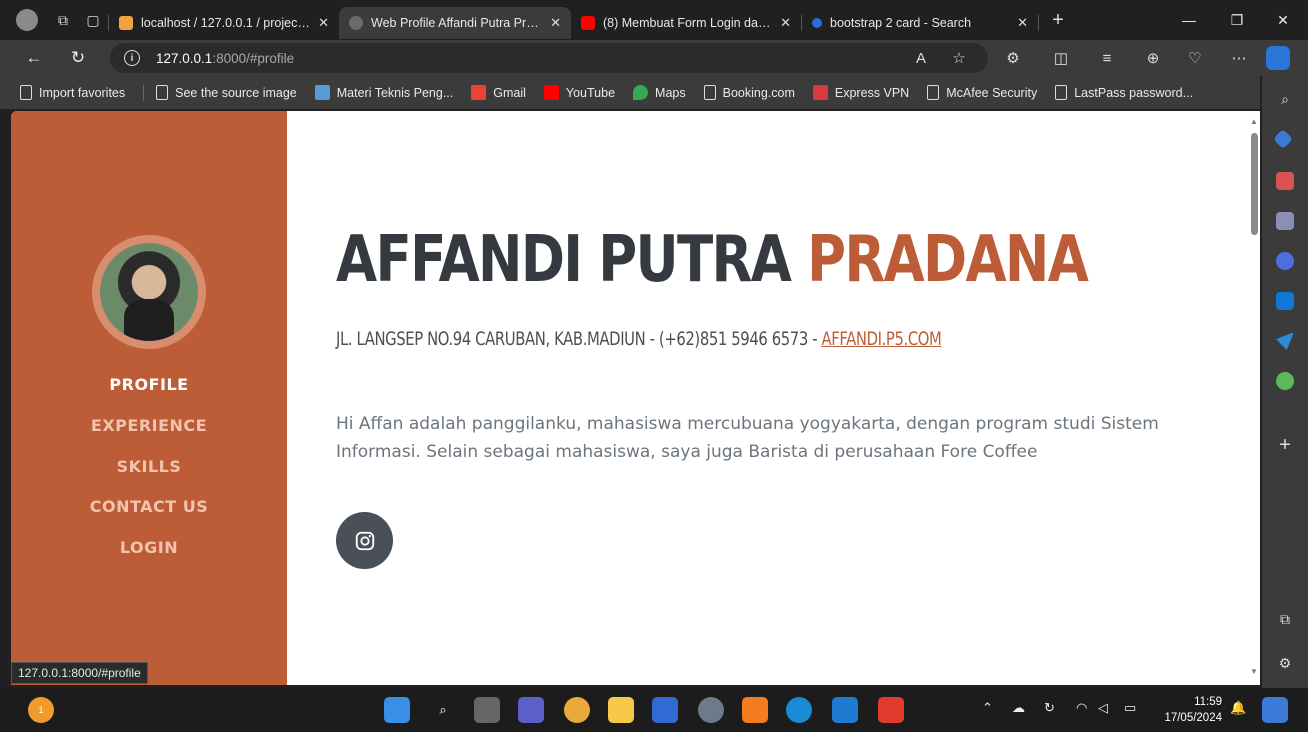  What do you see at coordinates (817, 23) in the screenshot?
I see `search-favicon-icon` at bounding box center [817, 23].